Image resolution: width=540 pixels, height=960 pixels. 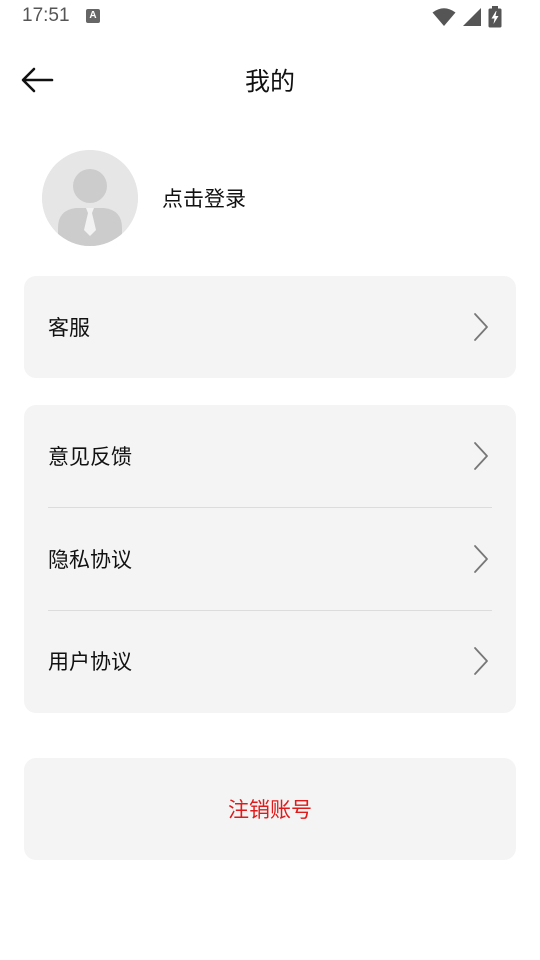 What do you see at coordinates (472, 17) in the screenshot?
I see `signal-icon` at bounding box center [472, 17].